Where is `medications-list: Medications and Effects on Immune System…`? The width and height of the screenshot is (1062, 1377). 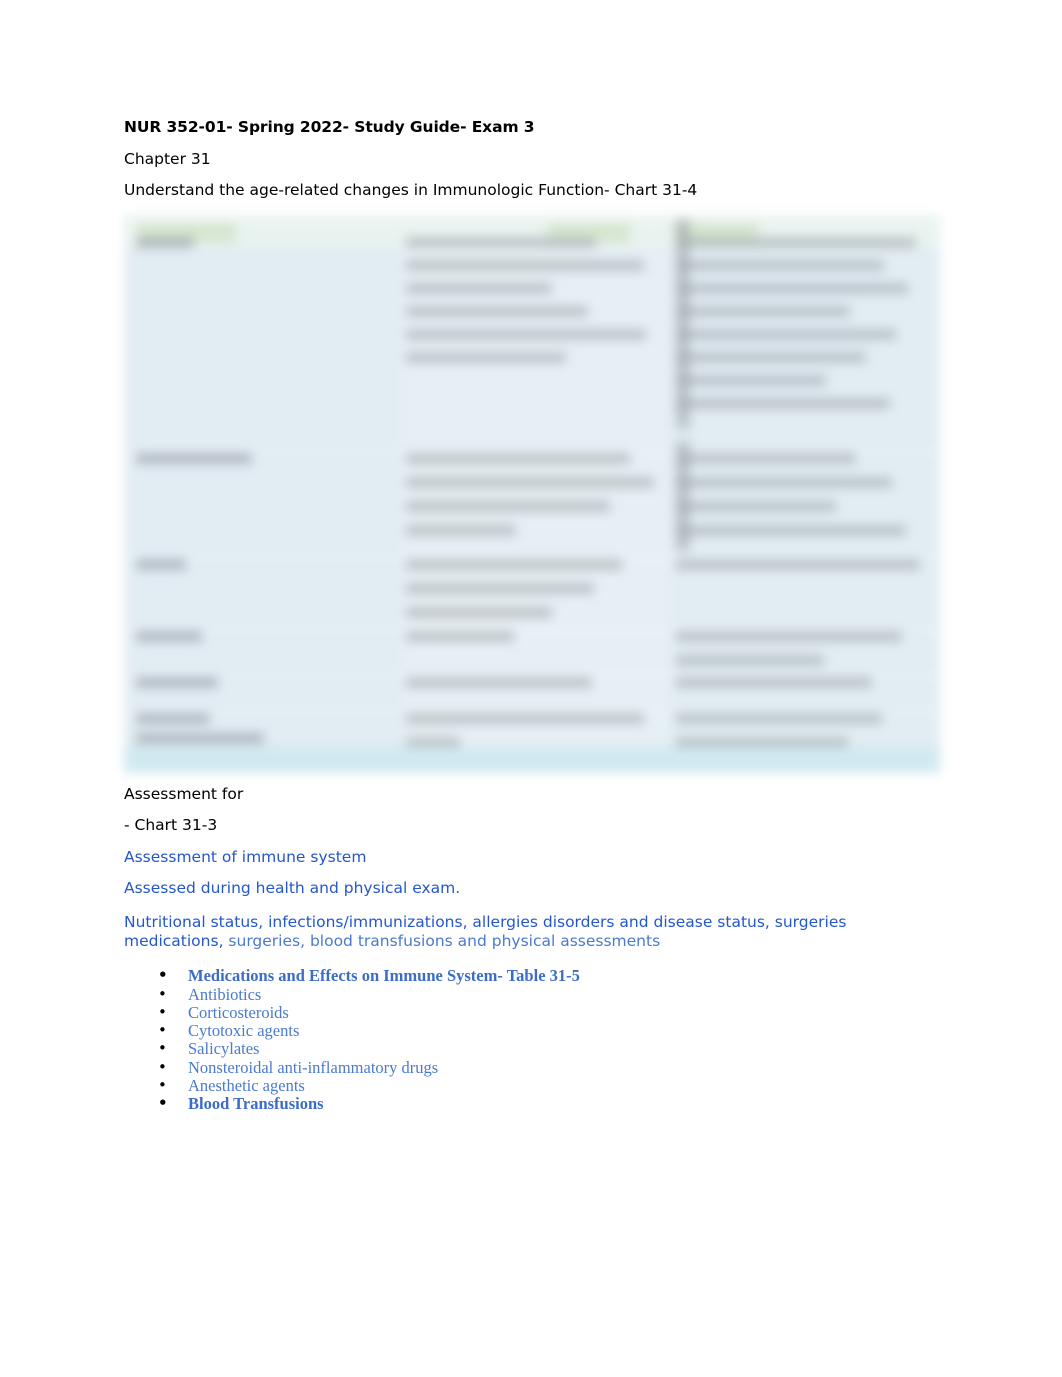
medications-list: Medications and Effects on Immune System… is located at coordinates (534, 1039).